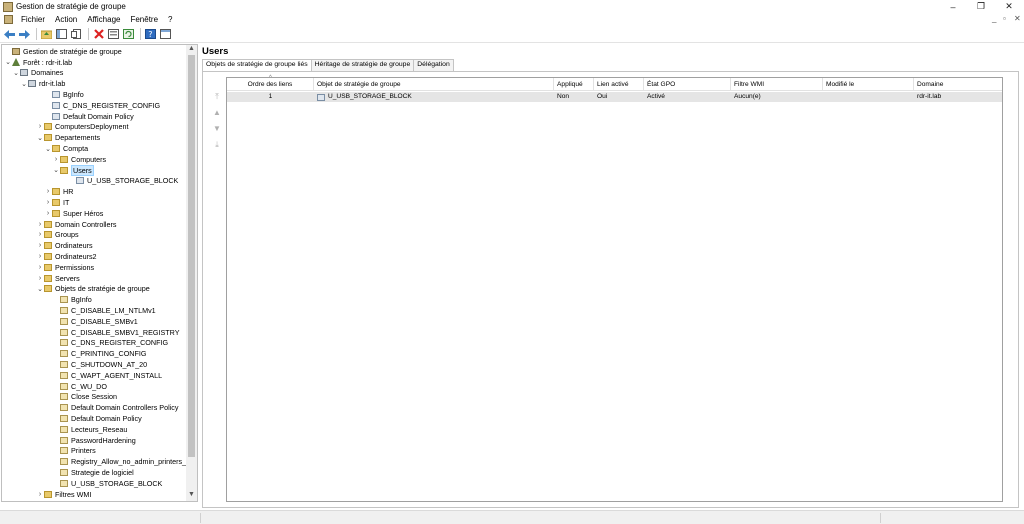 Image resolution: width=1024 pixels, height=524 pixels. I want to click on tree-item: ⌄ rdr-it.lab, so click(42, 83).